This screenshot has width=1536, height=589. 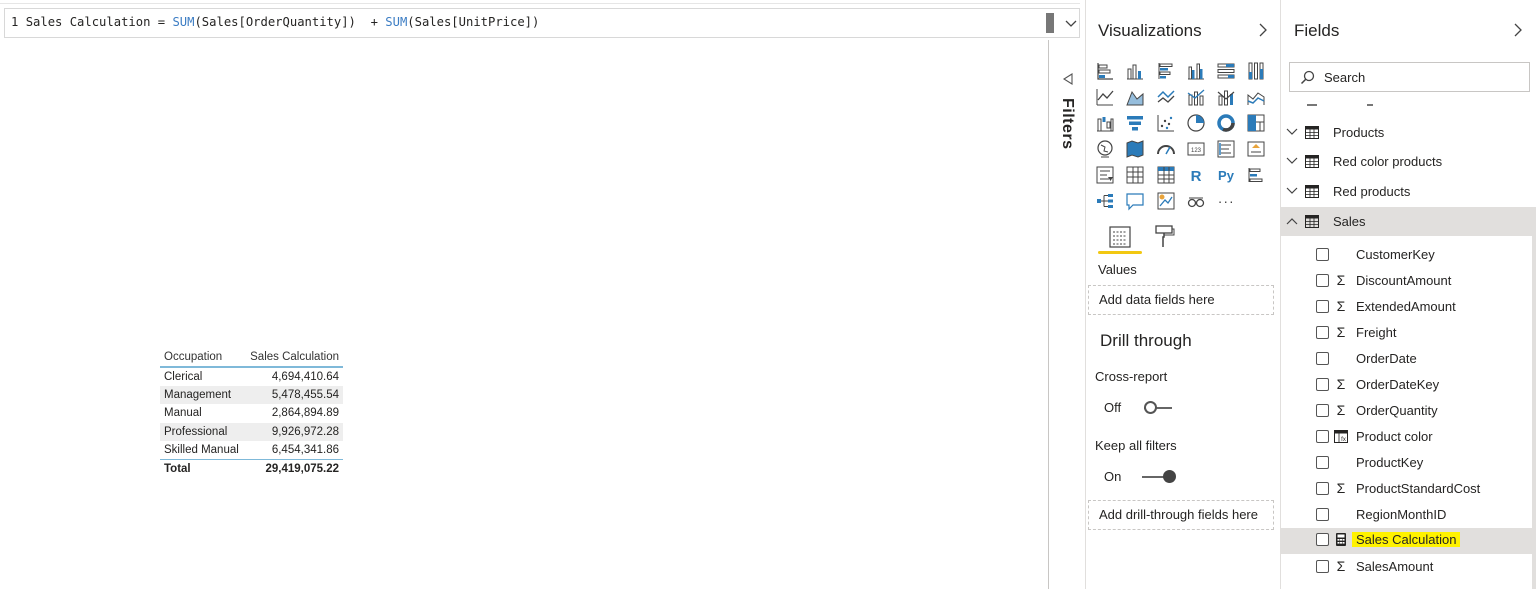 I want to click on python-visual-icon: Py, so click(x=1226, y=175).